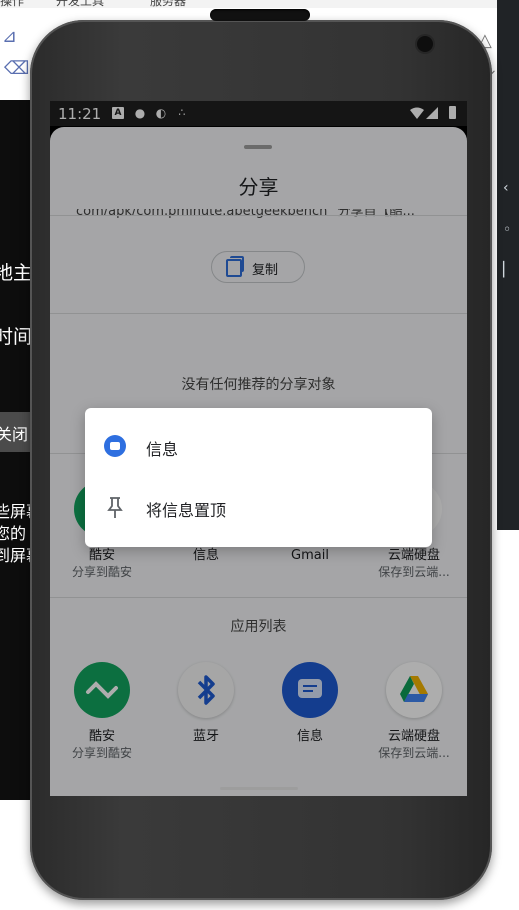 Image resolution: width=519 pixels, height=910 pixels. I want to click on desktop-menubar: 操作 开发工具 服务器, so click(259, 4).